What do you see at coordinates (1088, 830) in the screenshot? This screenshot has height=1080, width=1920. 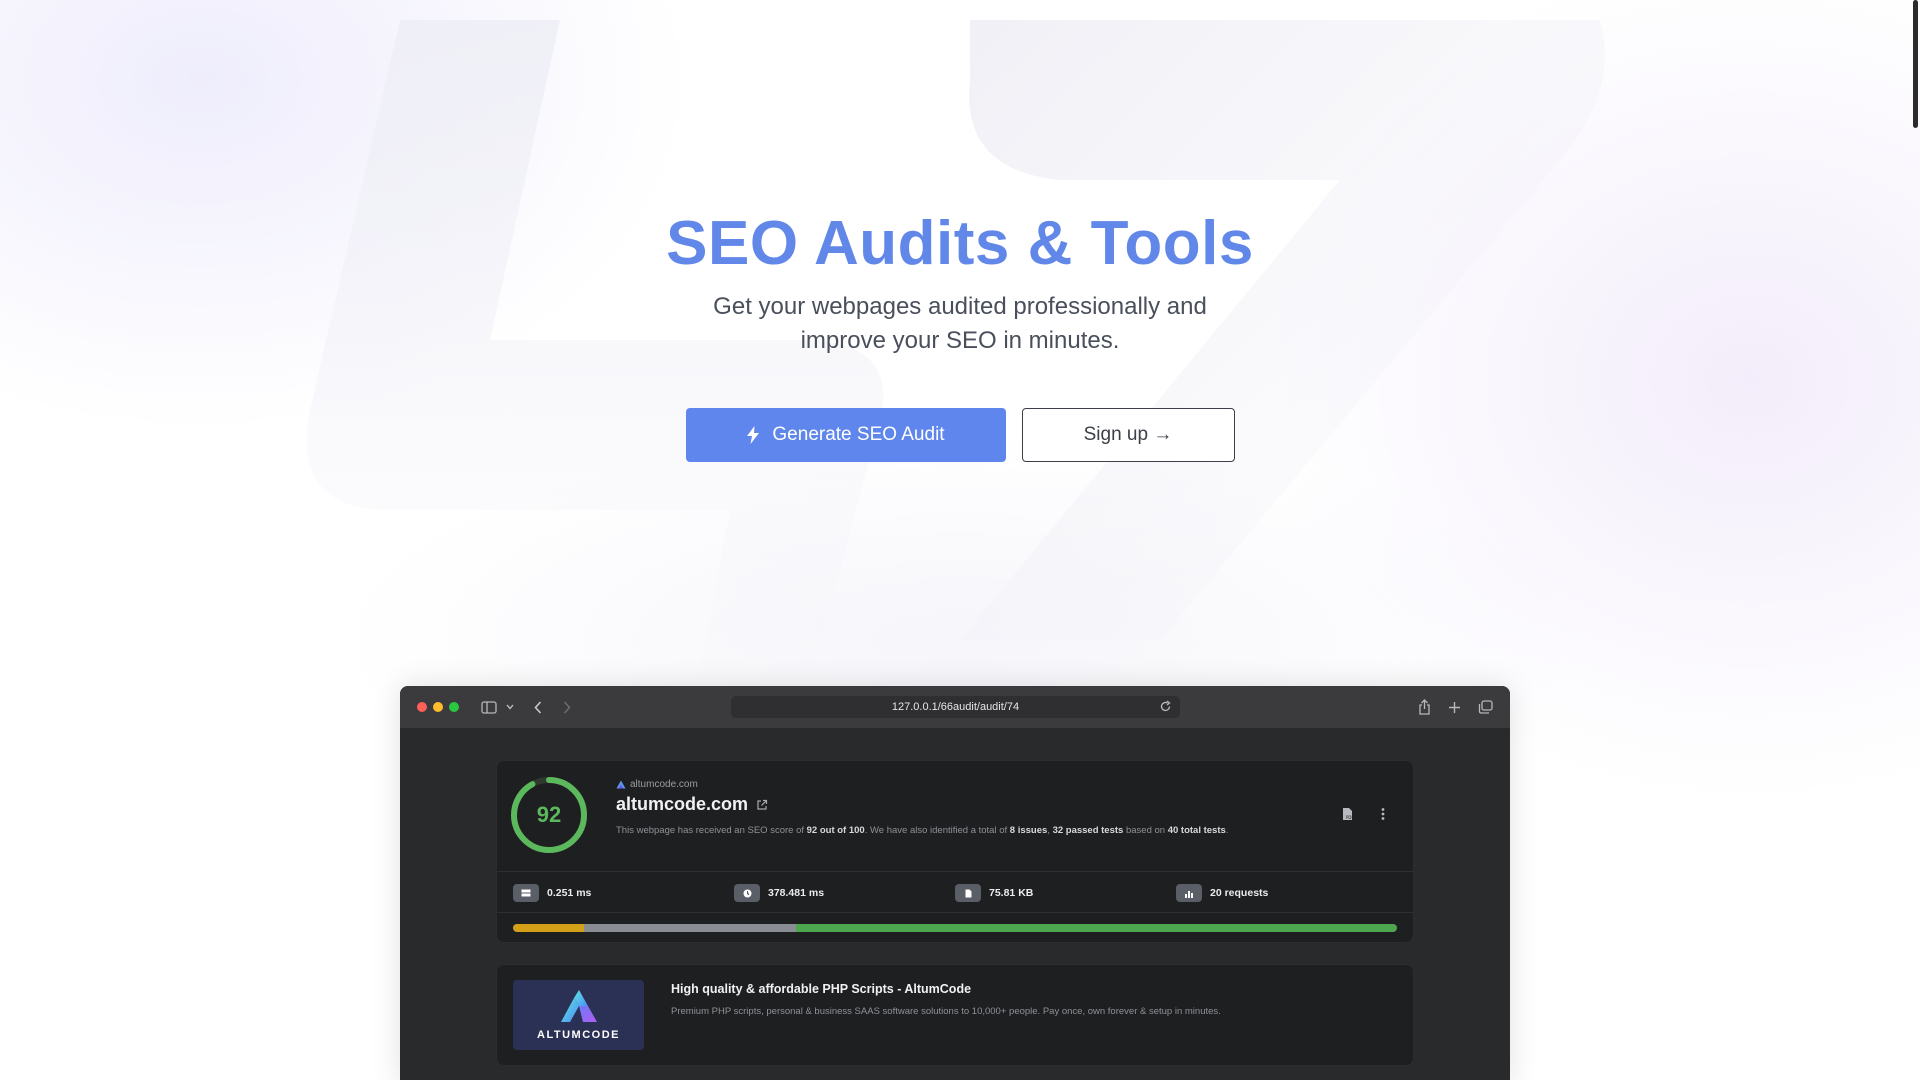 I see `passed-count: 32 passed tests` at bounding box center [1088, 830].